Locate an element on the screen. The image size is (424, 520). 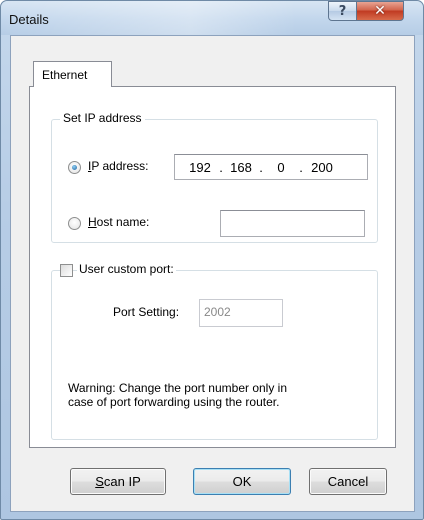
ip-address-input: 192 . 168 . 0 . 200 is located at coordinates (271, 167).